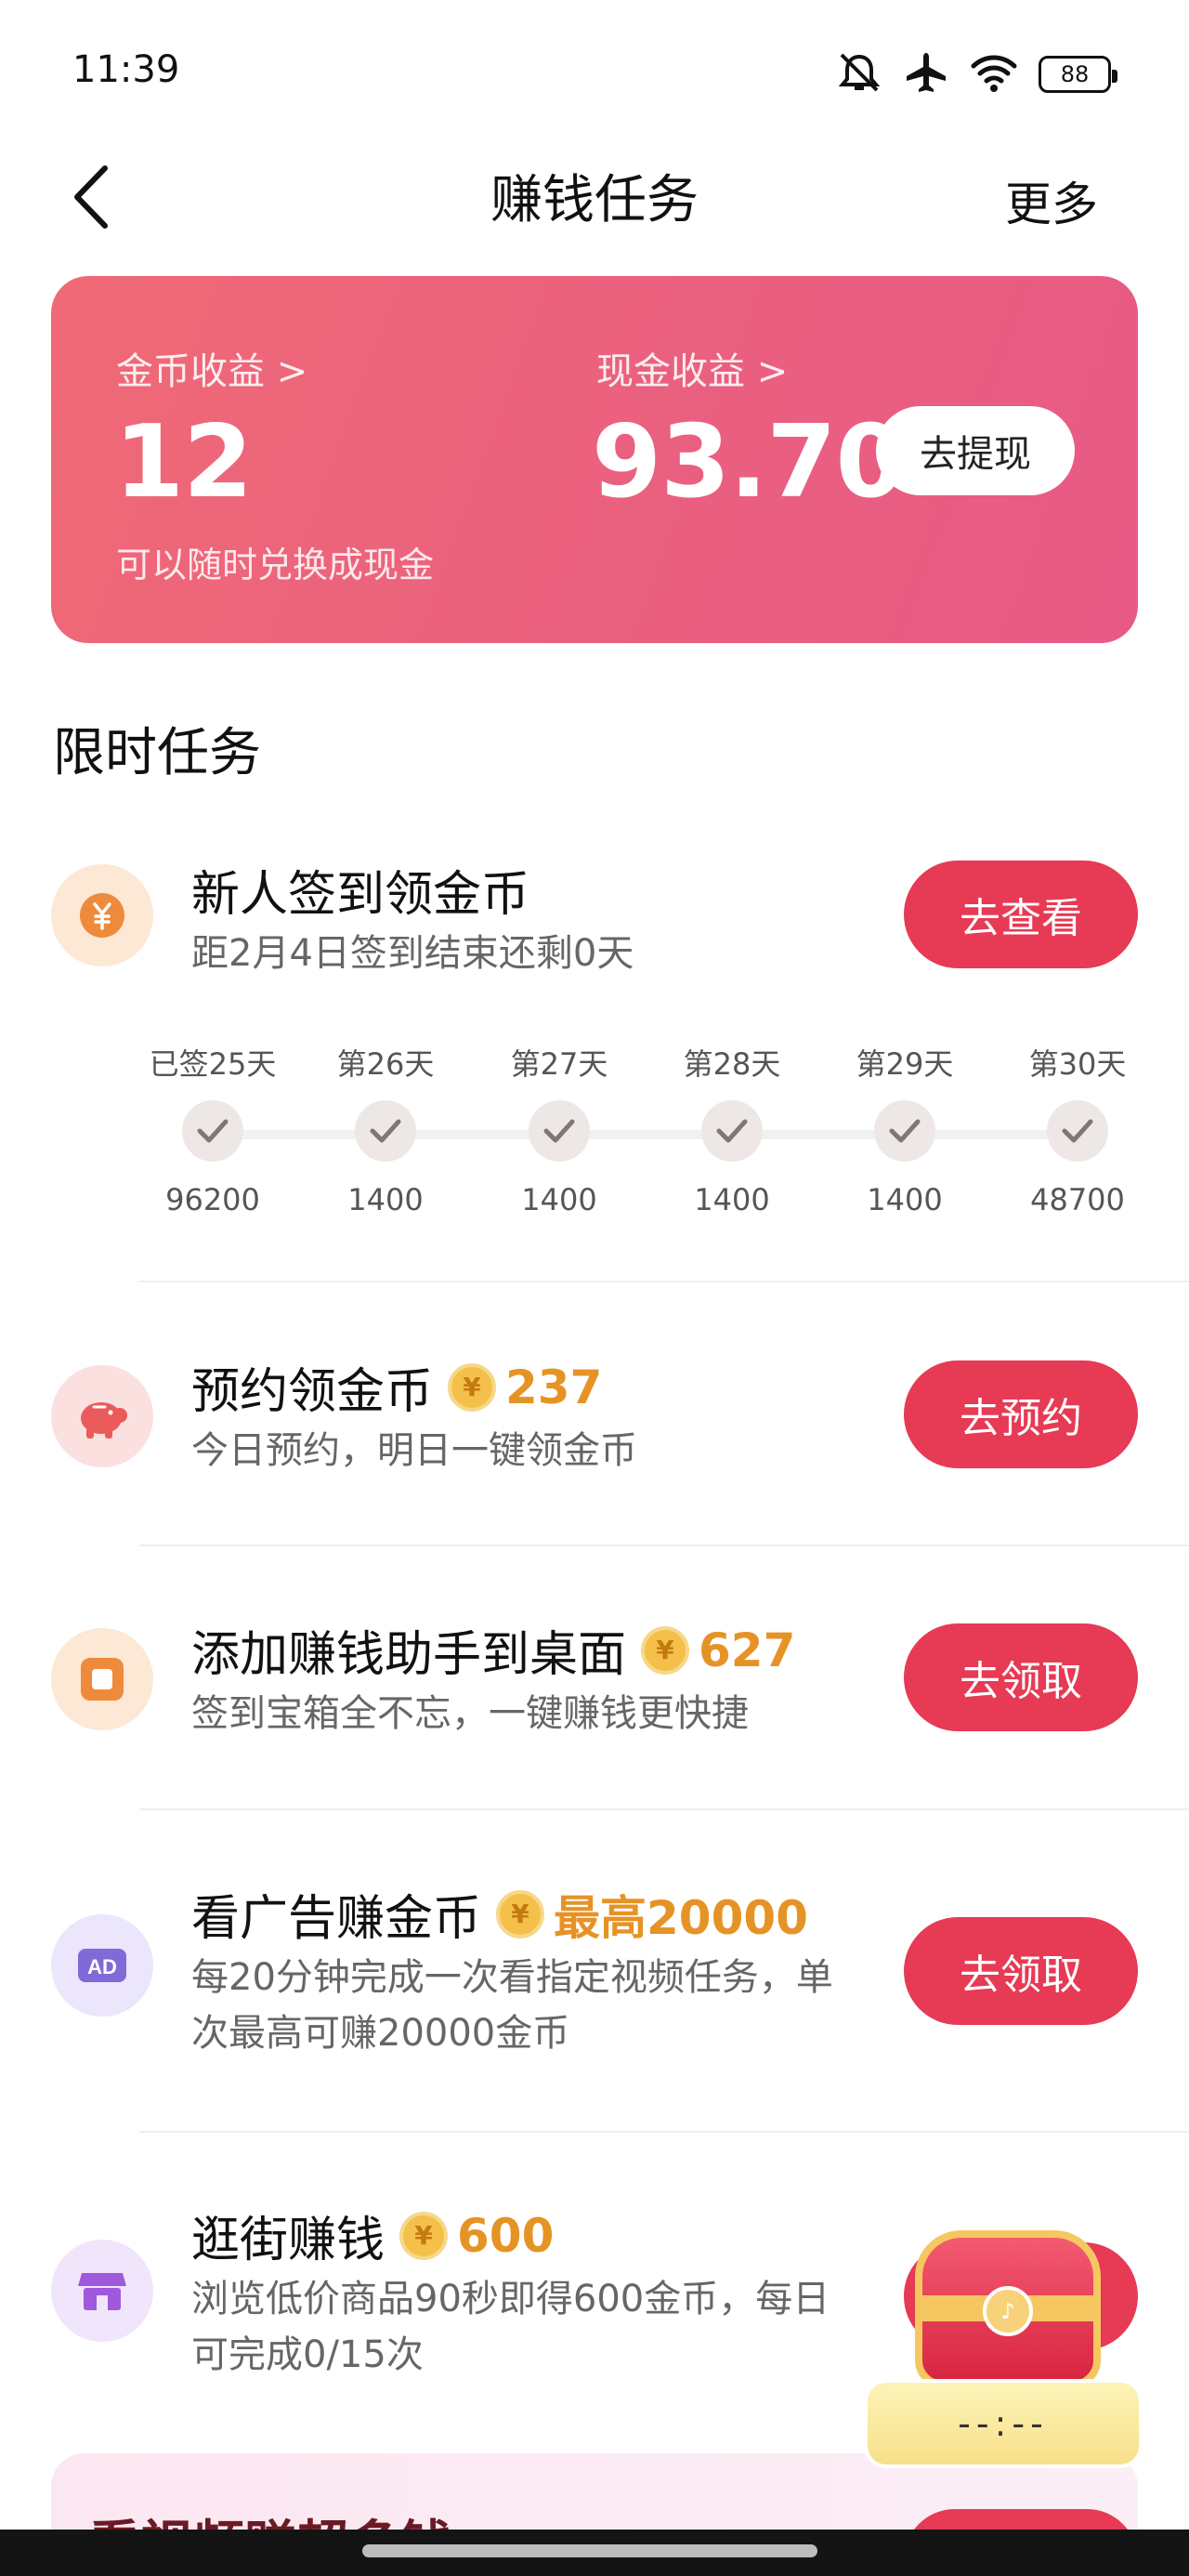 Image resolution: width=1189 pixels, height=2576 pixels. What do you see at coordinates (1077, 1199) in the screenshot?
I see `checkin-day-amount: 48700` at bounding box center [1077, 1199].